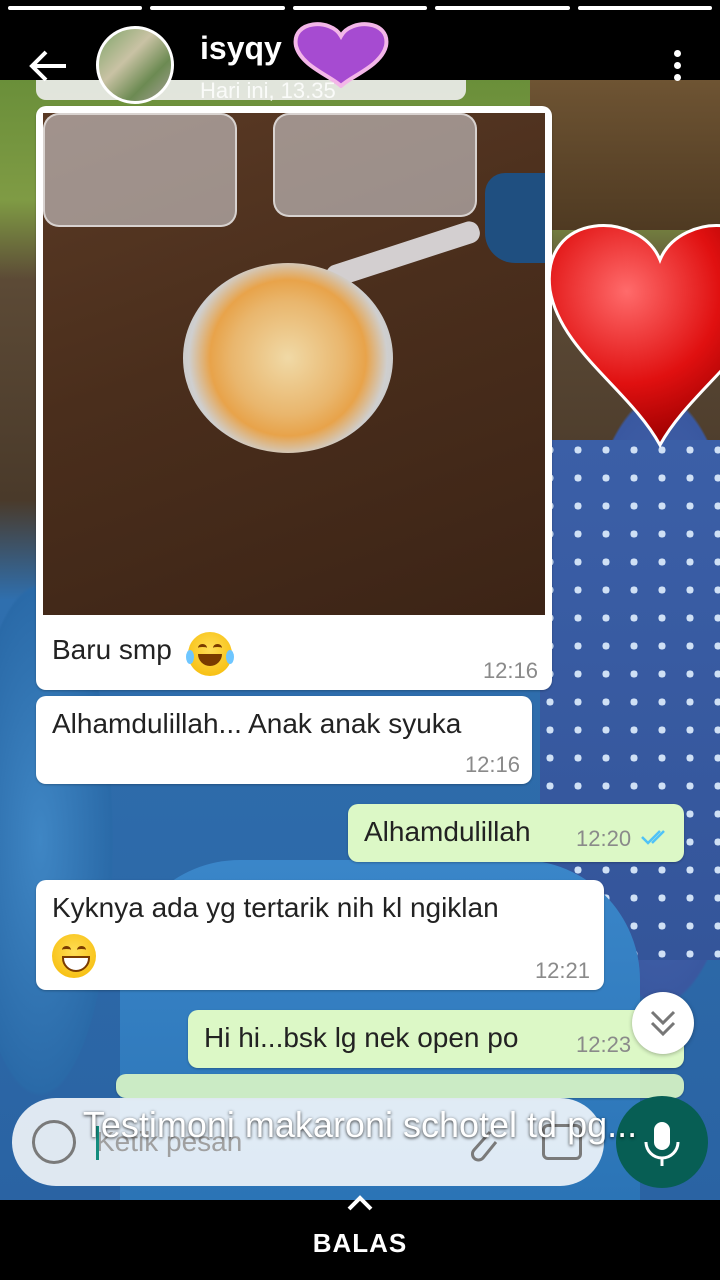  I want to click on reply-label: BALAS, so click(360, 1243).